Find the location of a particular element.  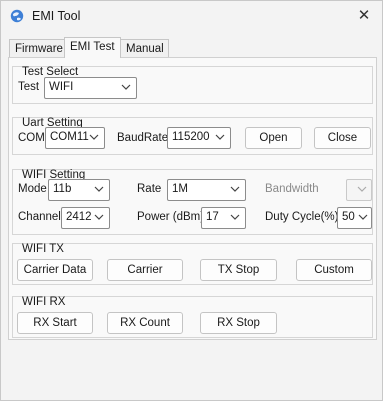

channel-combo: 2412 is located at coordinates (85, 218).